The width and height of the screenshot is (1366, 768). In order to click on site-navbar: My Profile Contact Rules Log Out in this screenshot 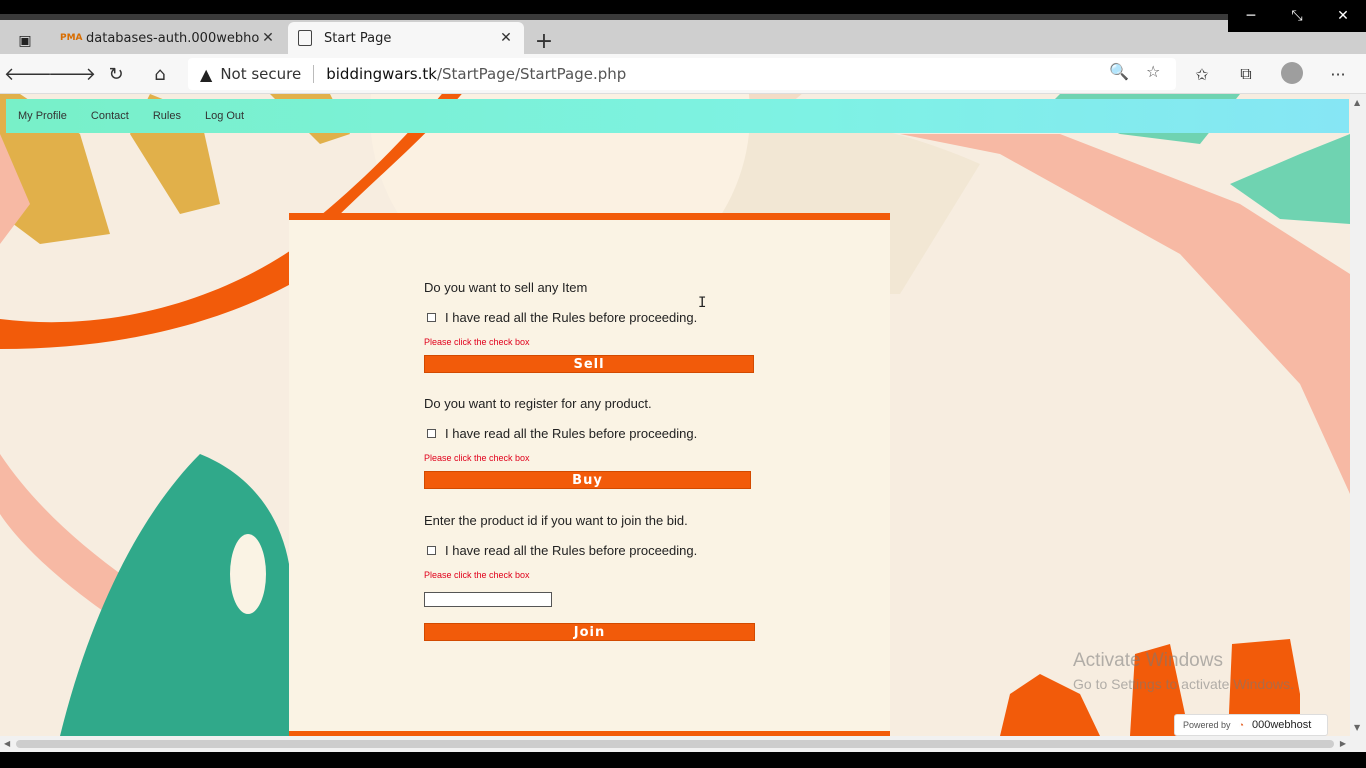, I will do `click(677, 116)`.